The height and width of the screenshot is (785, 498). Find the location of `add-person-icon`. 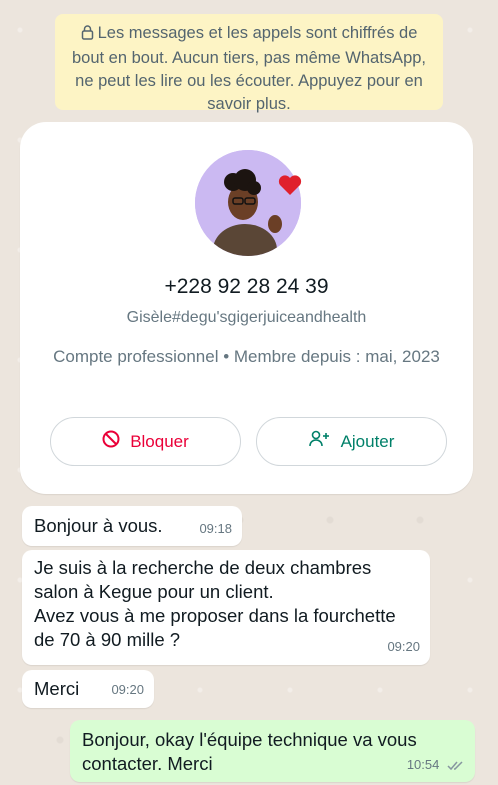

add-person-icon is located at coordinates (319, 441).